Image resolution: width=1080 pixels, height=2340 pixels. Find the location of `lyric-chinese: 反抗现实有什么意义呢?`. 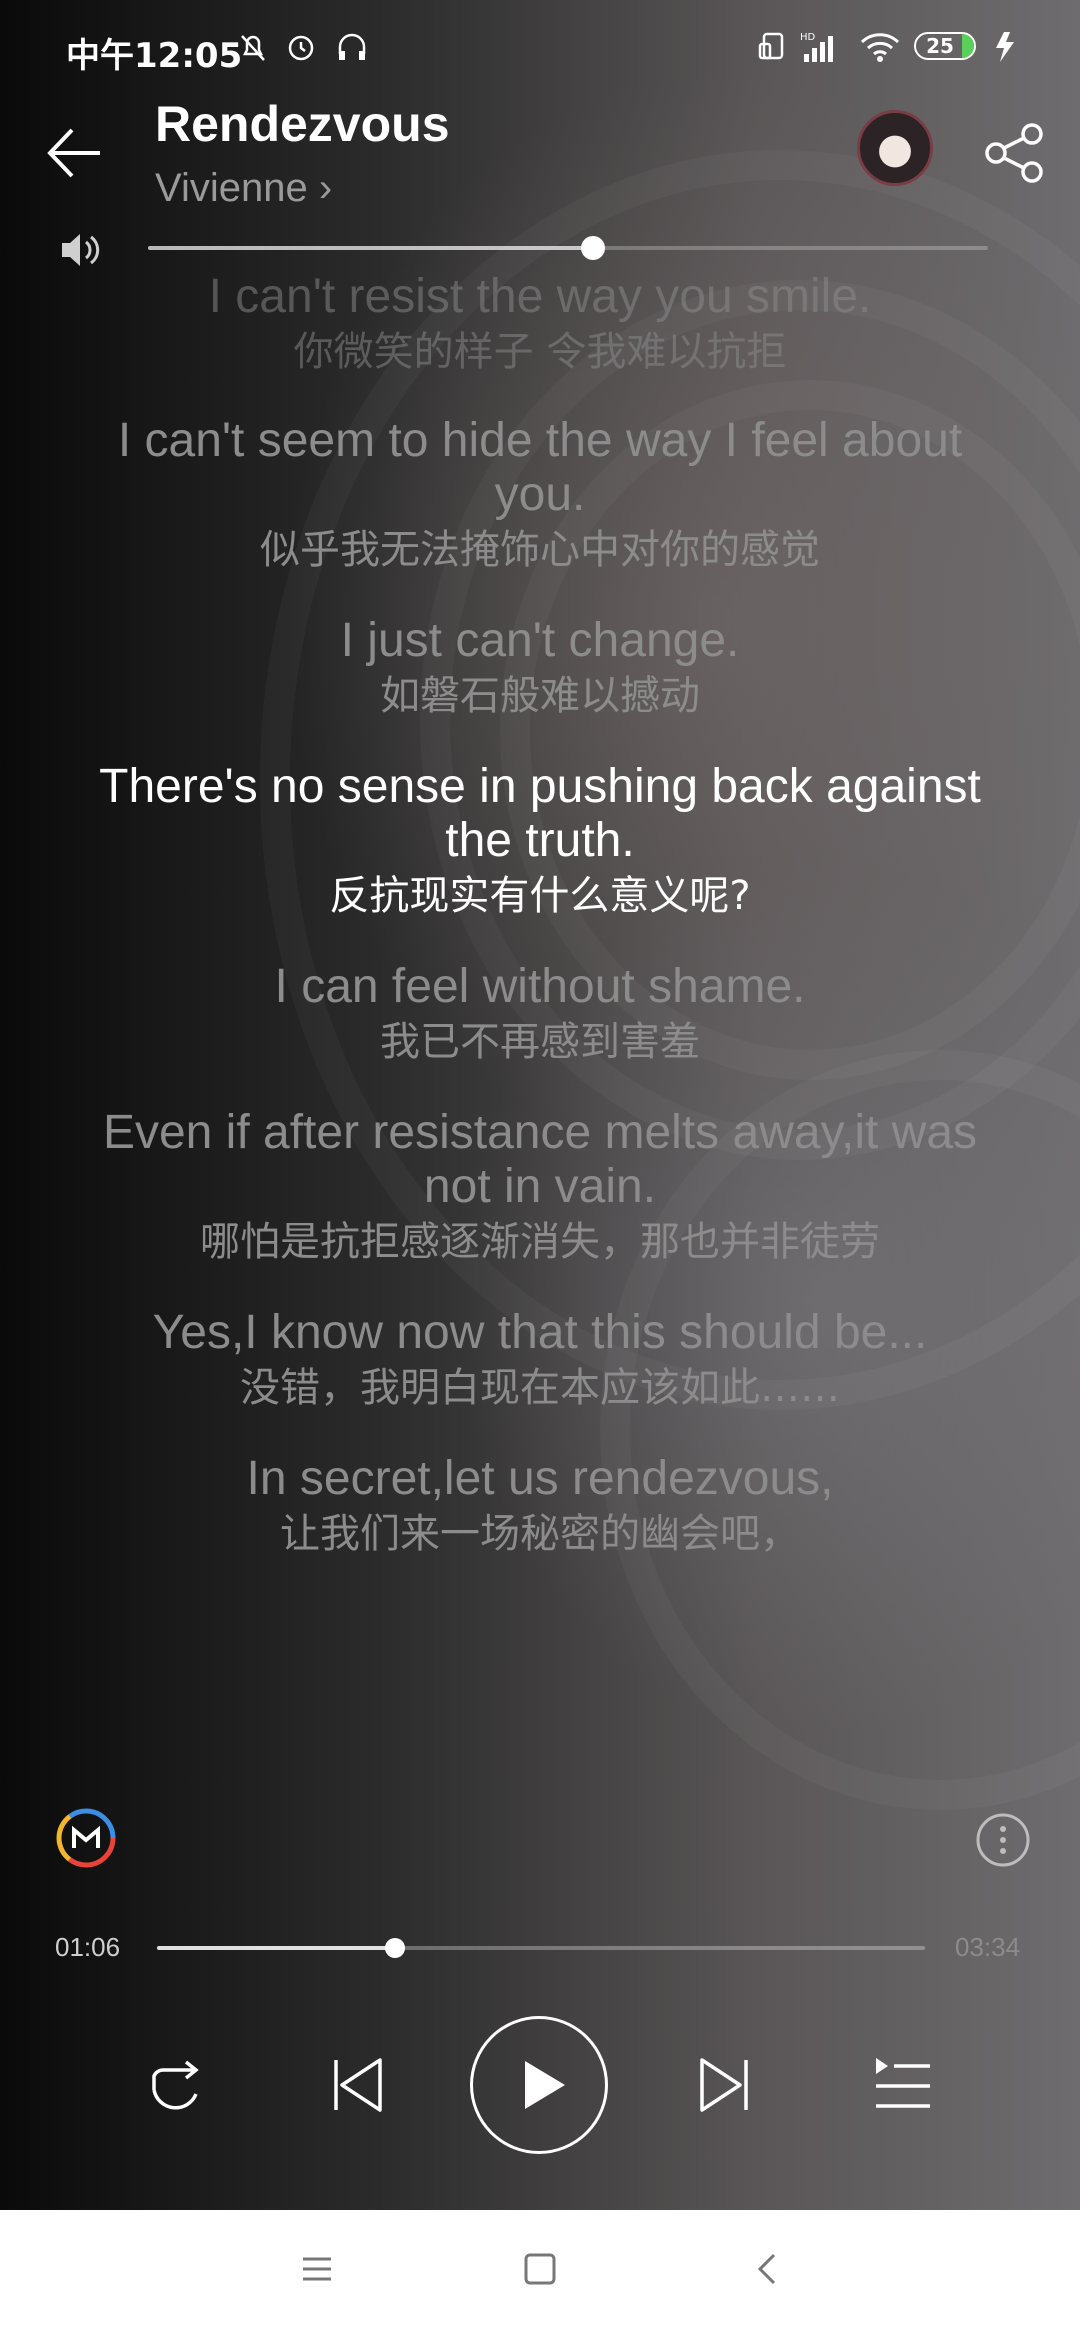

lyric-chinese: 反抗现实有什么意义呢? is located at coordinates (540, 896).